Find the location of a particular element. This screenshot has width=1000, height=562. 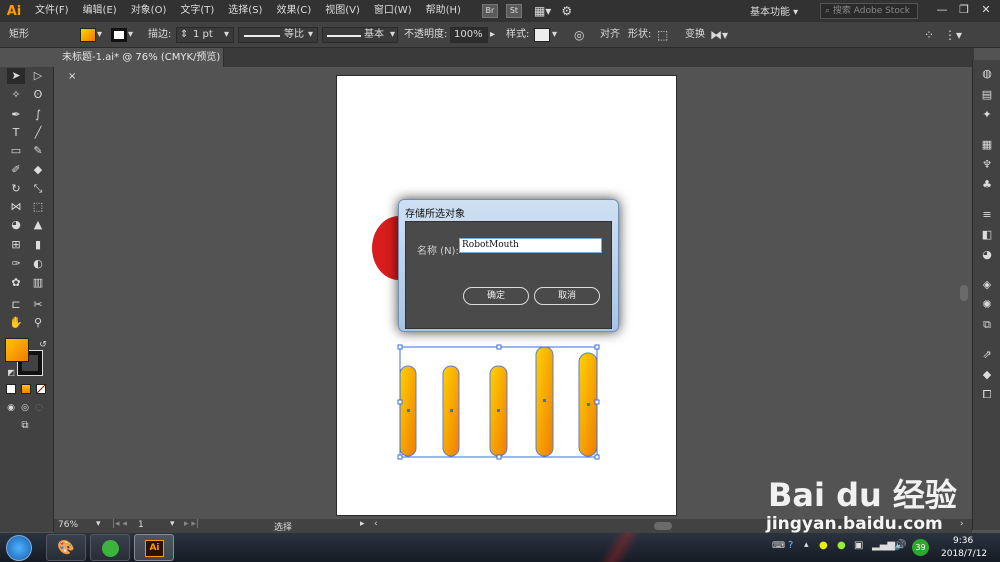

bridge-icon: Br is located at coordinates (489, 11).